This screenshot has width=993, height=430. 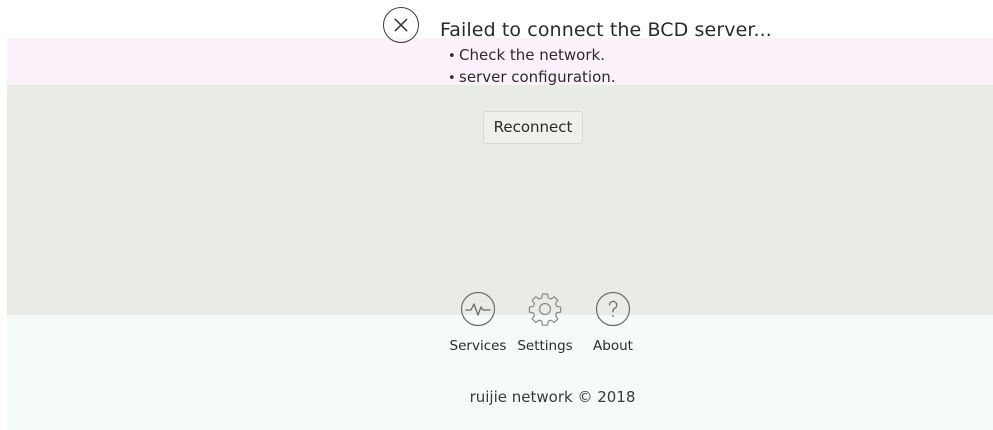 I want to click on nav-settings: Settings, so click(x=545, y=322).